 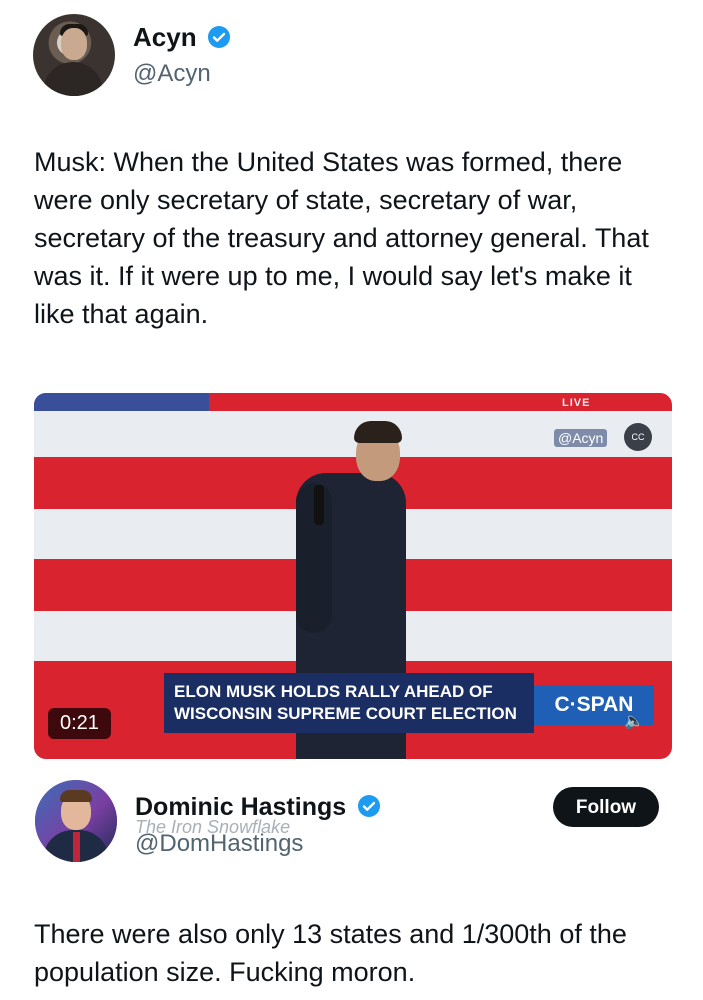 I want to click on avatar-shirt, so click(x=73, y=79).